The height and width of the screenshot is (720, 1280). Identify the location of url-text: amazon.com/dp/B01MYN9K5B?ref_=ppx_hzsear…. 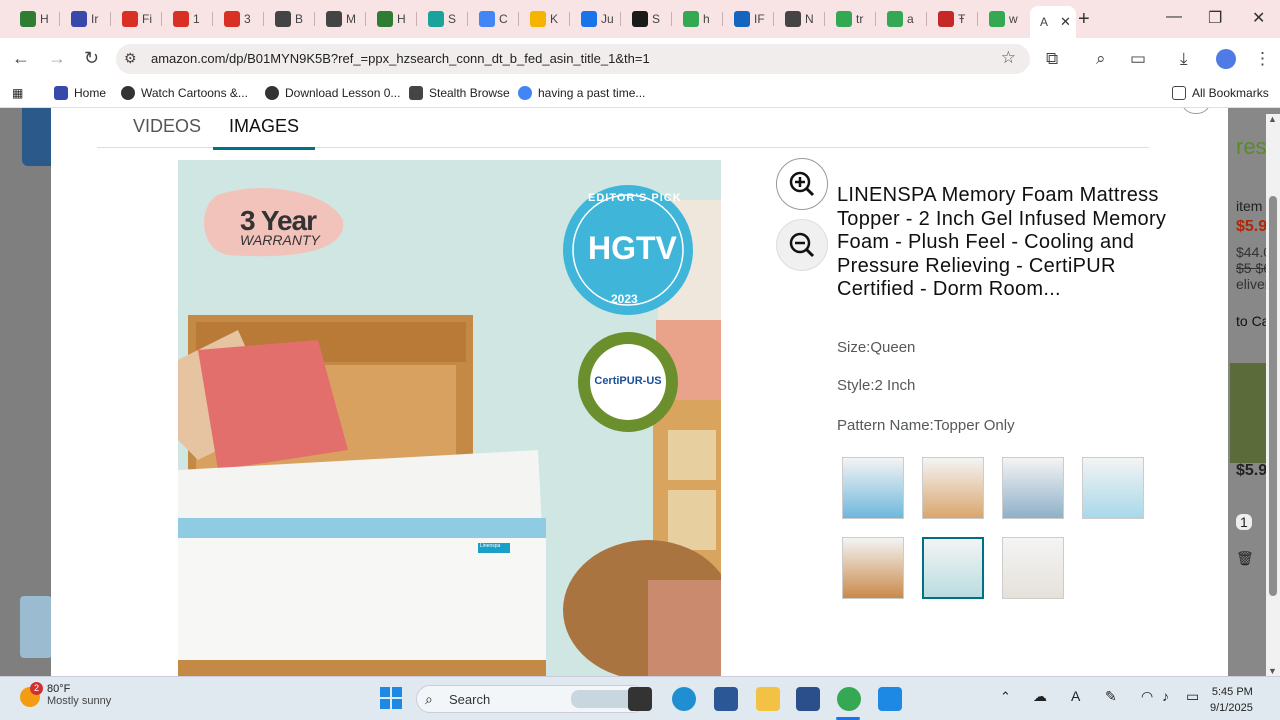
(400, 58).